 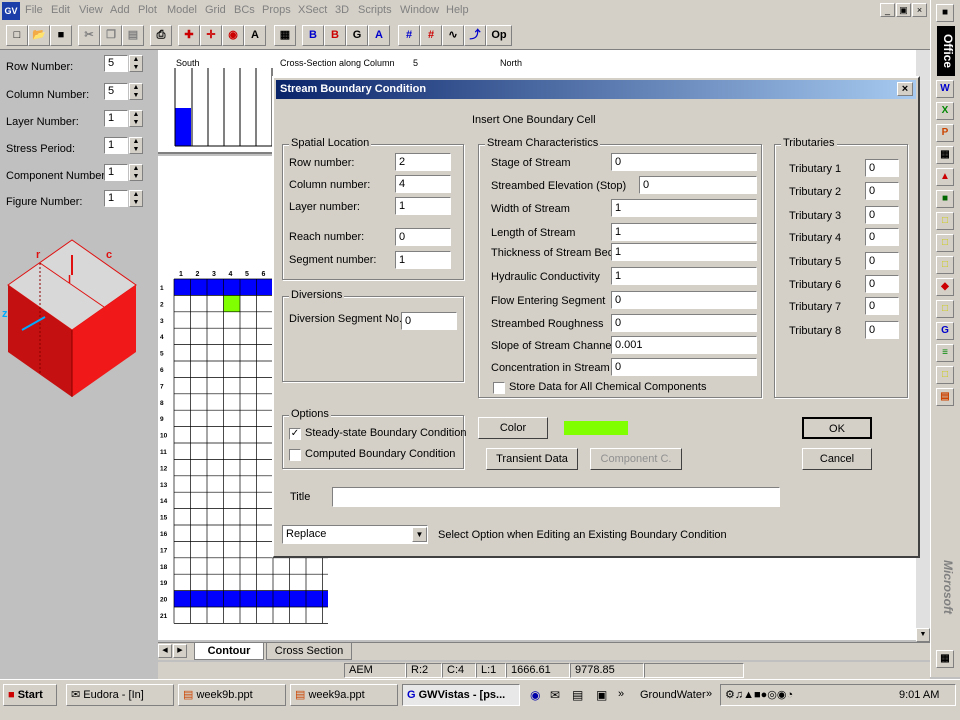 I want to click on more-chevron-icon: », so click(x=621, y=694).